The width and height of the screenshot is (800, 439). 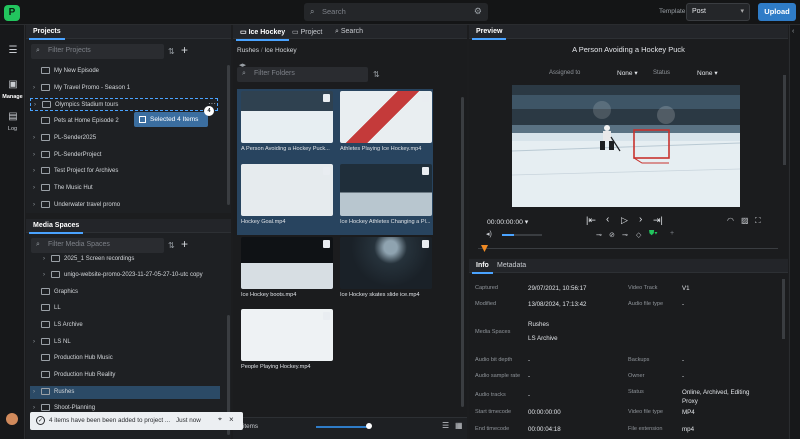 I want to click on tab-preview: Preview, so click(x=489, y=32).